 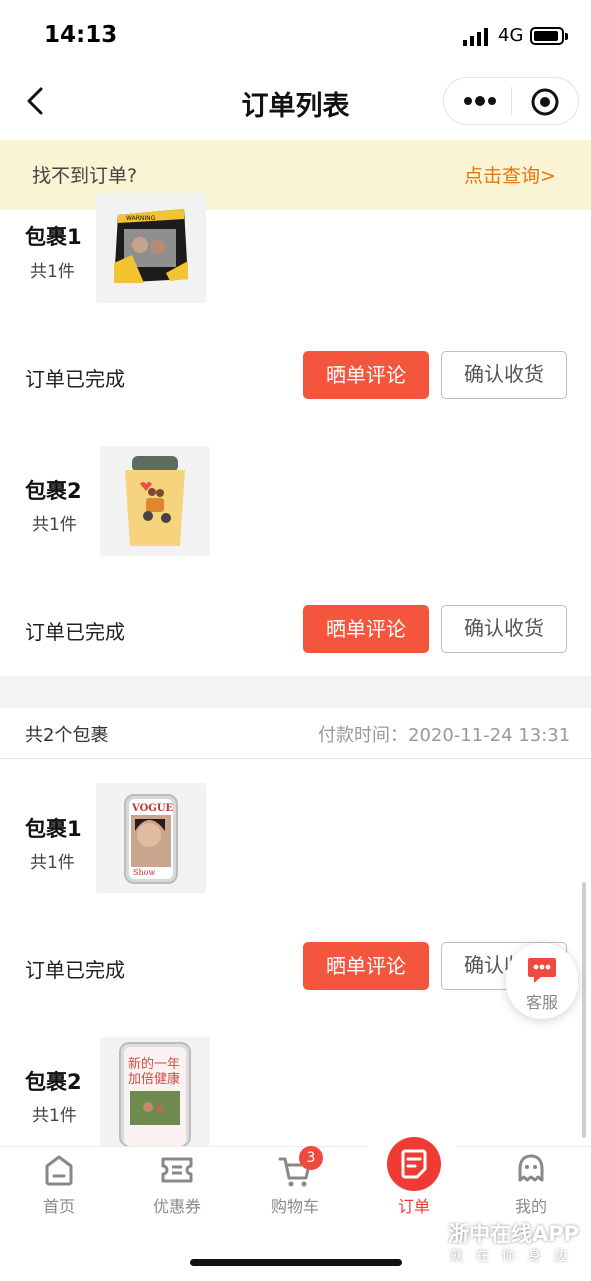 What do you see at coordinates (295, 692) in the screenshot?
I see `order-separator` at bounding box center [295, 692].